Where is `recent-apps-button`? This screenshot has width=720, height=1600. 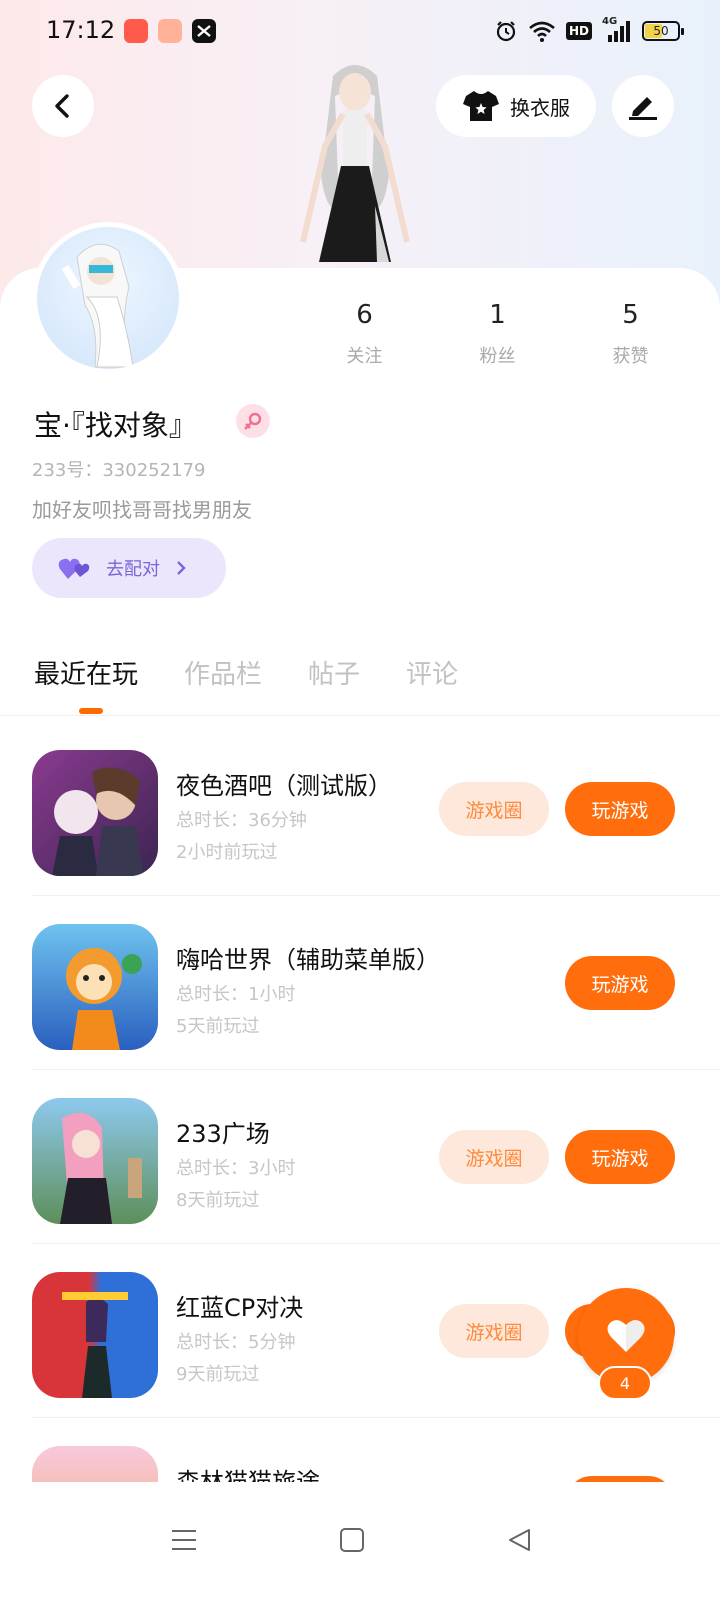 recent-apps-button is located at coordinates (184, 1540).